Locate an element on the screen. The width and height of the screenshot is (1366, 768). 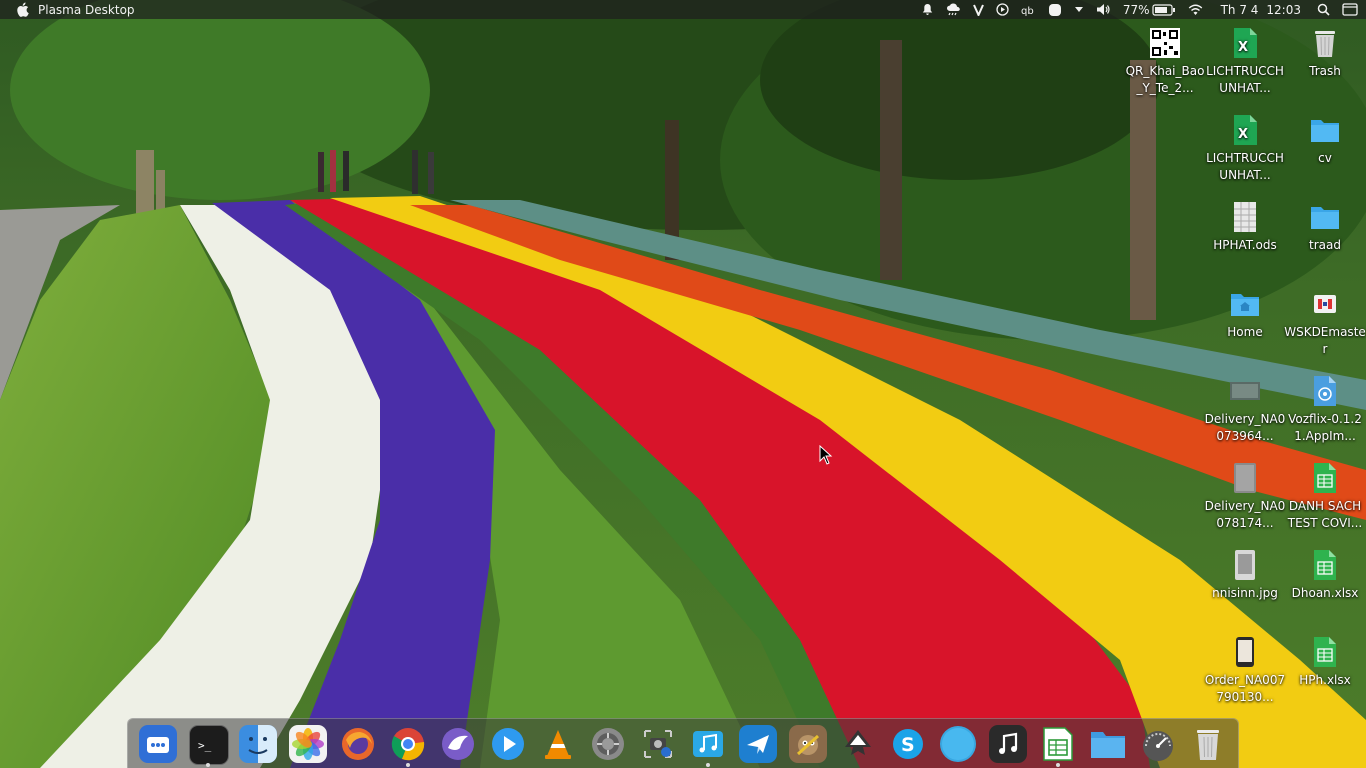
home-folder-icon is located at coordinates (1245, 304).